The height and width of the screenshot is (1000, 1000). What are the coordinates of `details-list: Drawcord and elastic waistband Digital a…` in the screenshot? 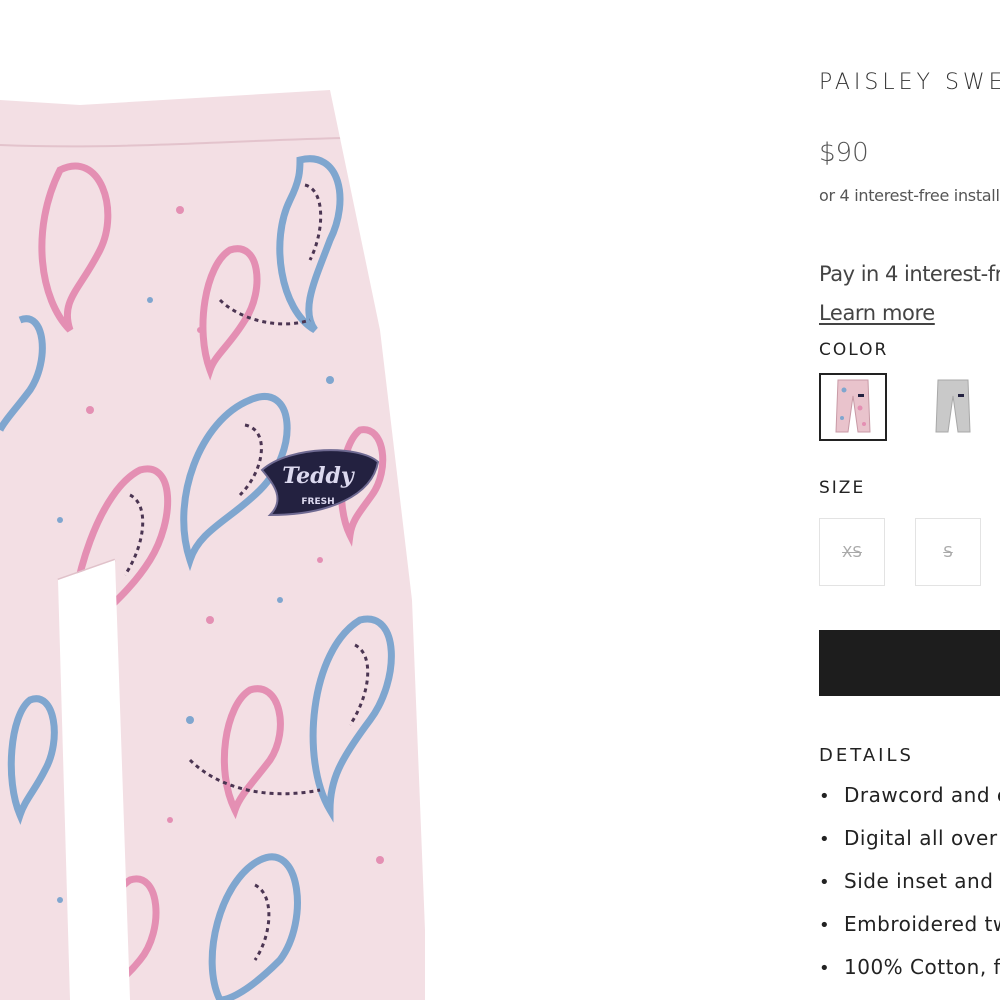 It's located at (909, 887).